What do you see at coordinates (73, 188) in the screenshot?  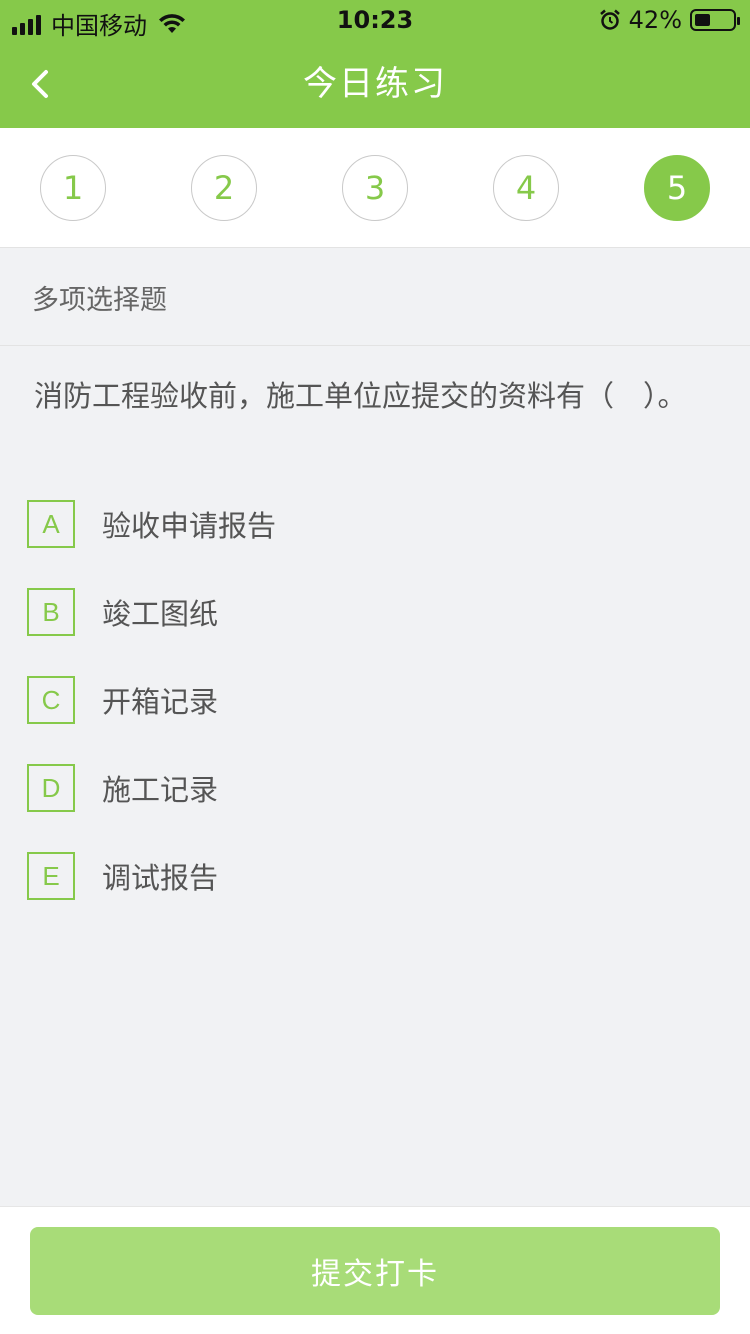 I see `question-number-1: 1` at bounding box center [73, 188].